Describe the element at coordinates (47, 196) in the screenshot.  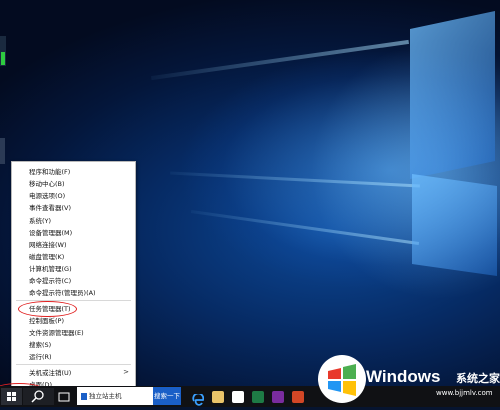
I see `menu-item-power-options: 电源选项(O)` at that location.